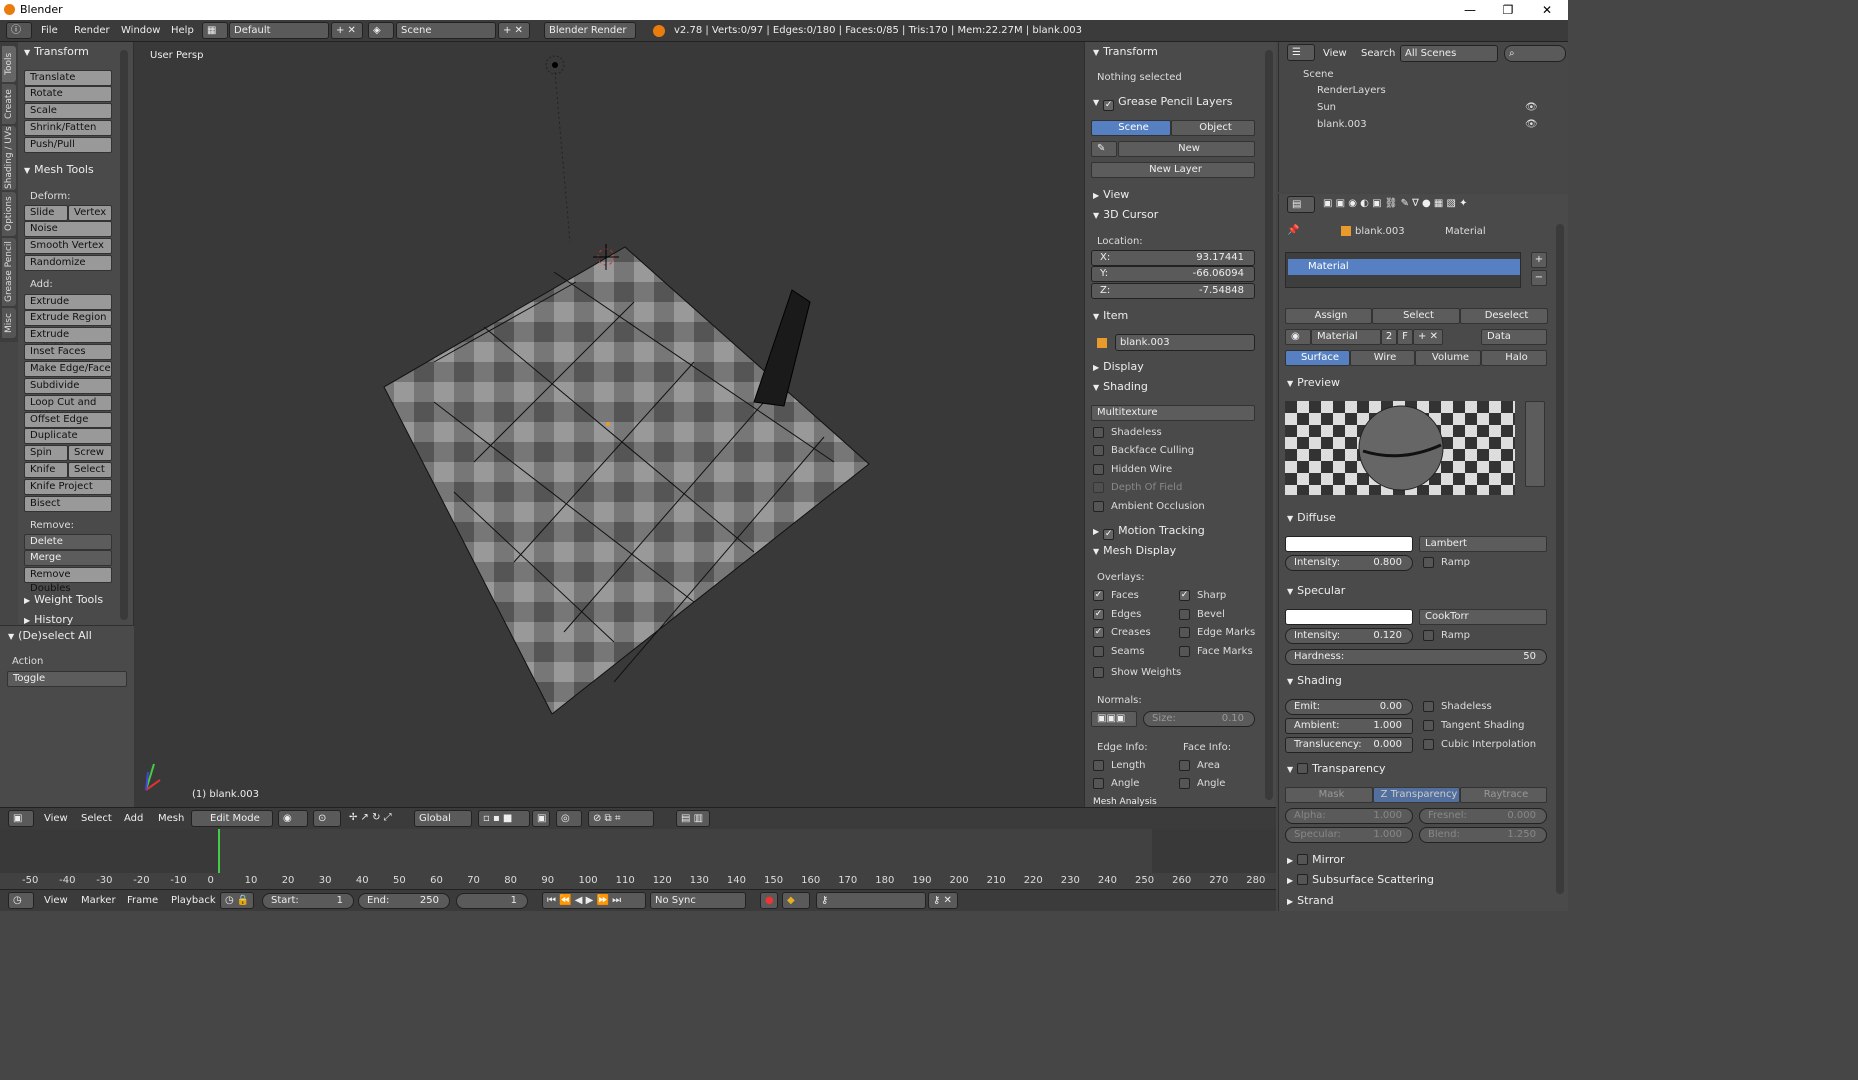  I want to click on backface-culling-checkbox, so click(1098, 450).